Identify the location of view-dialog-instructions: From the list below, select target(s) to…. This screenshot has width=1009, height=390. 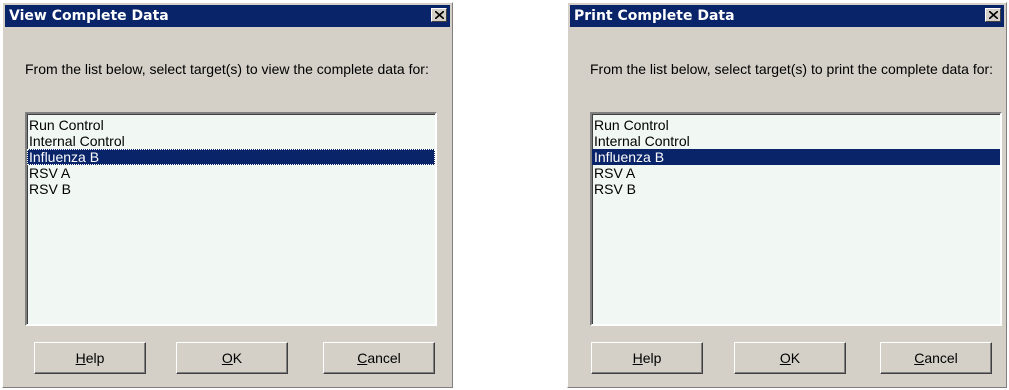
(227, 69).